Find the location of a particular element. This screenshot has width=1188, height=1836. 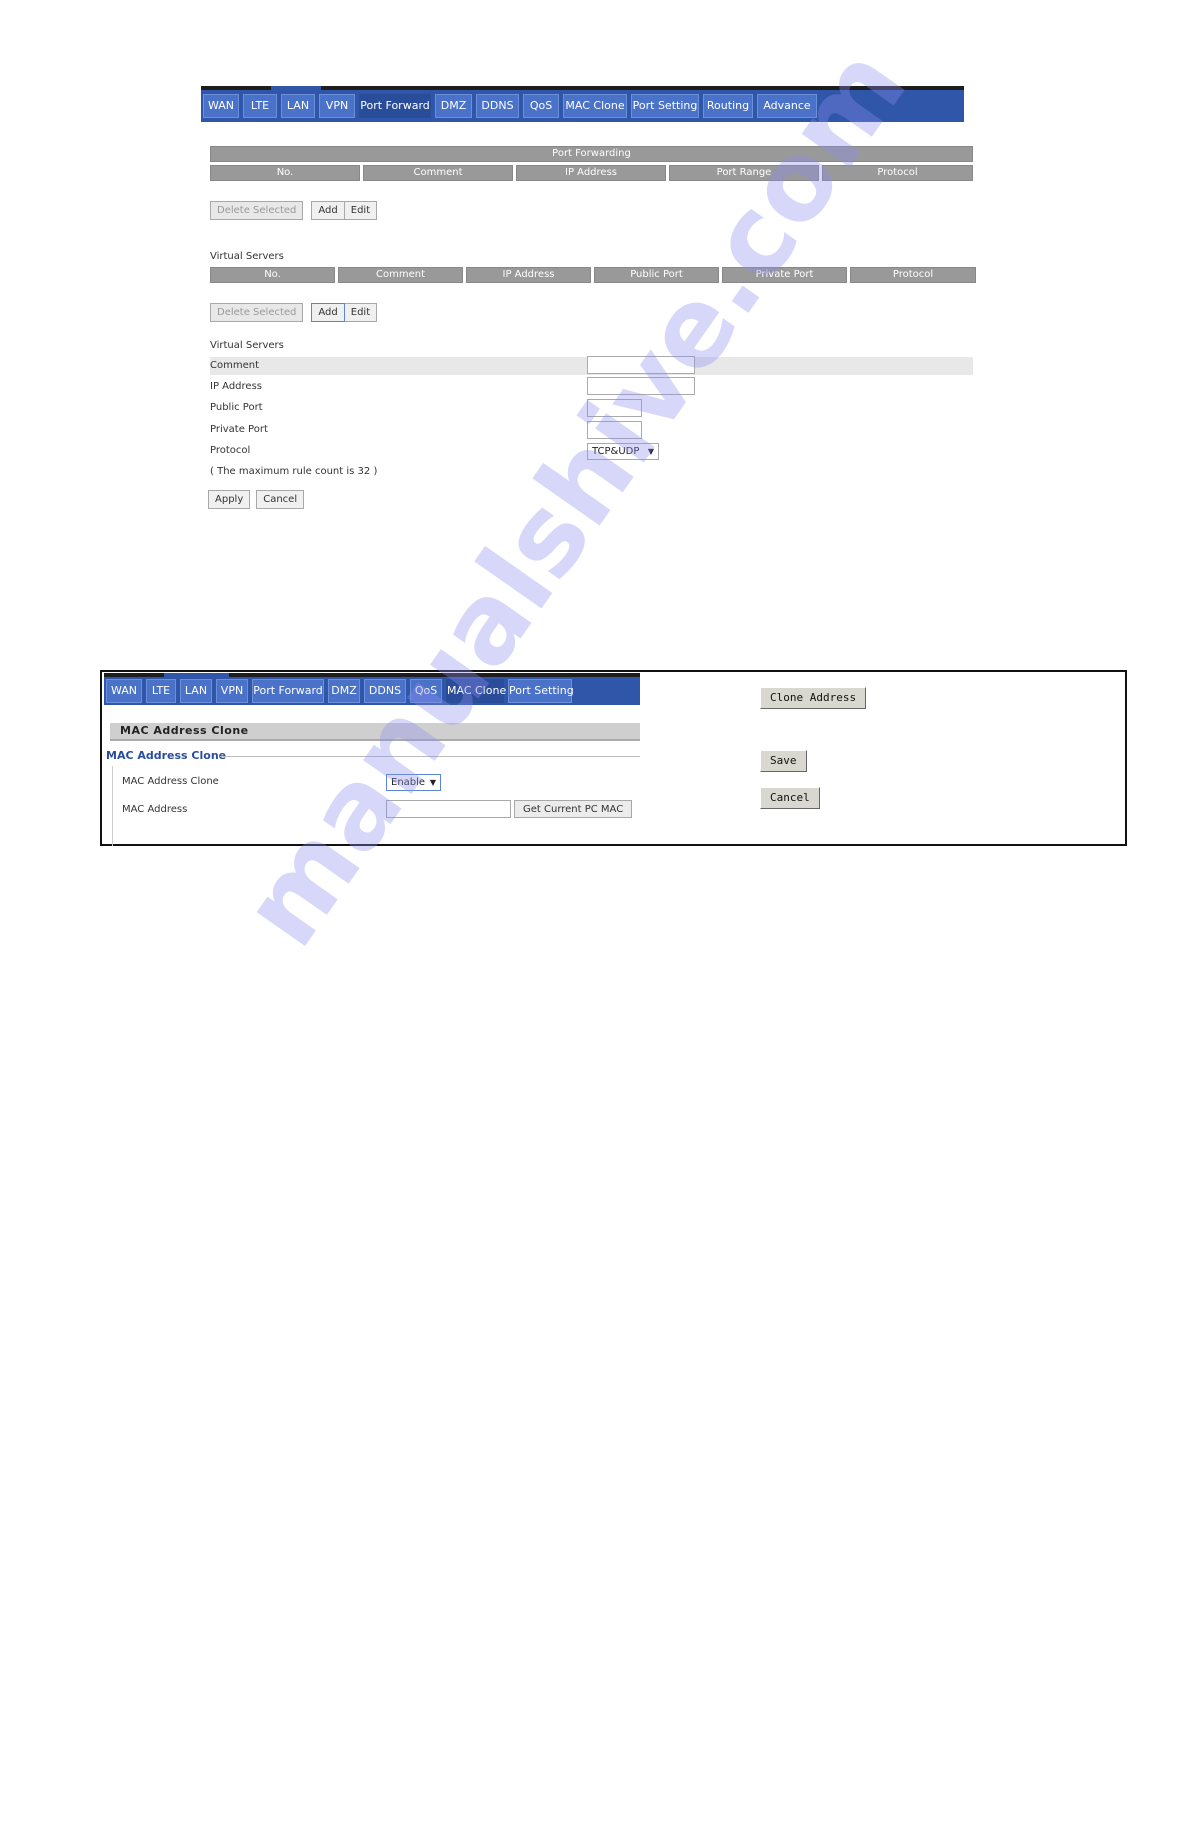

mac-clone-label: MAC Address Clone is located at coordinates (170, 781).